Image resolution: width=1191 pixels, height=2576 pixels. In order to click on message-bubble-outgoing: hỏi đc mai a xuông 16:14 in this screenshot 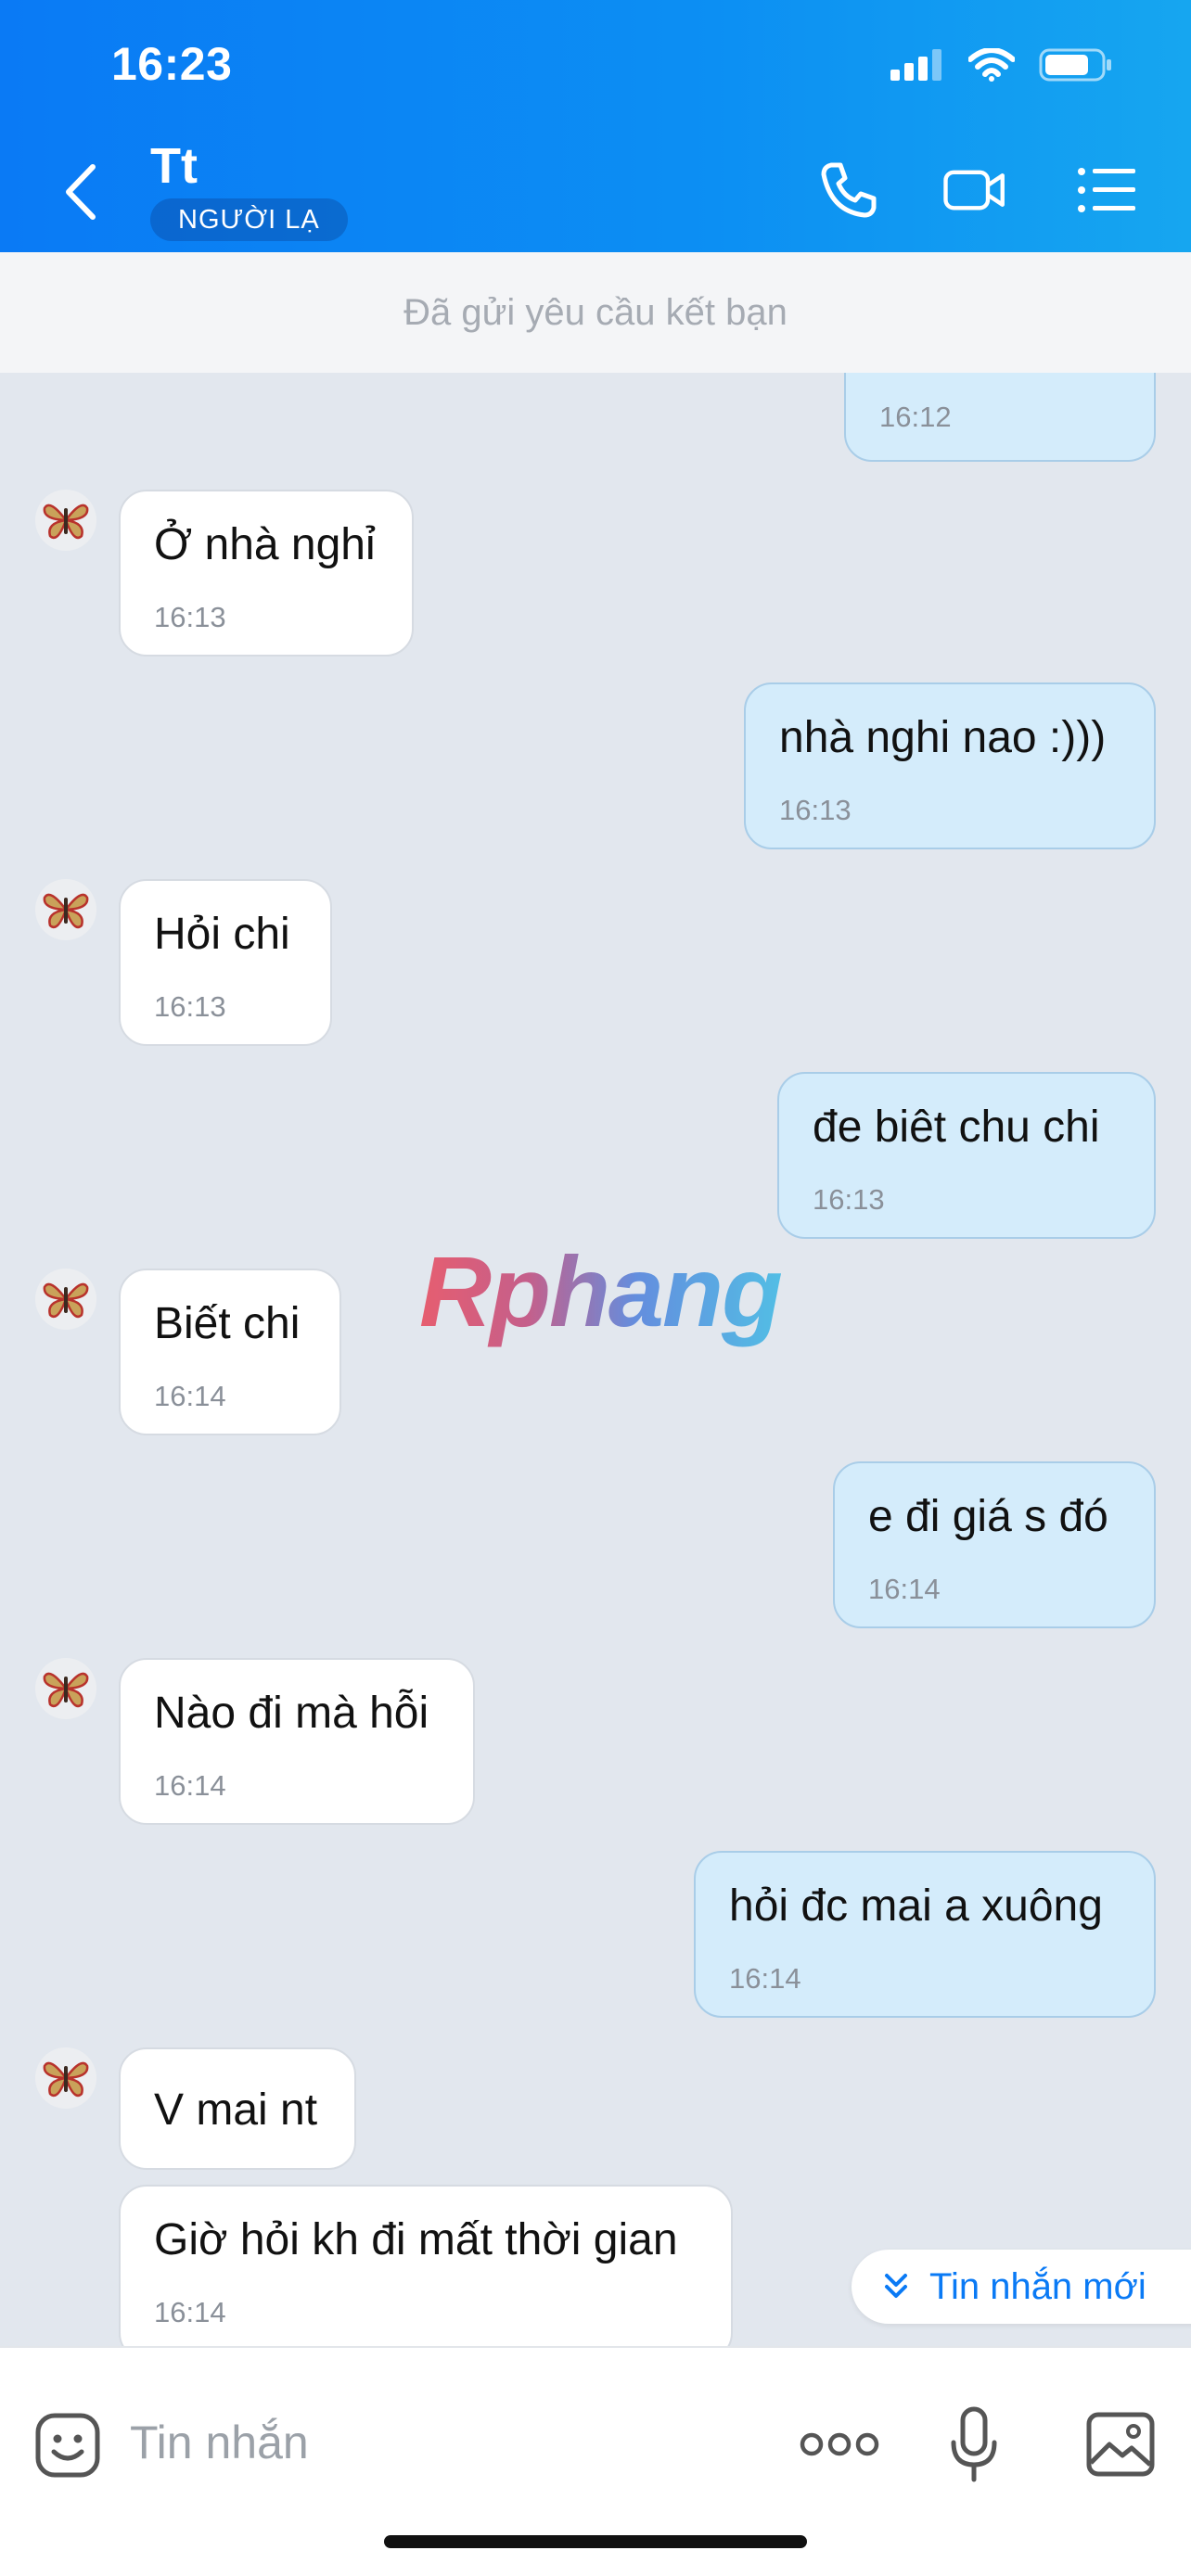, I will do `click(925, 1935)`.